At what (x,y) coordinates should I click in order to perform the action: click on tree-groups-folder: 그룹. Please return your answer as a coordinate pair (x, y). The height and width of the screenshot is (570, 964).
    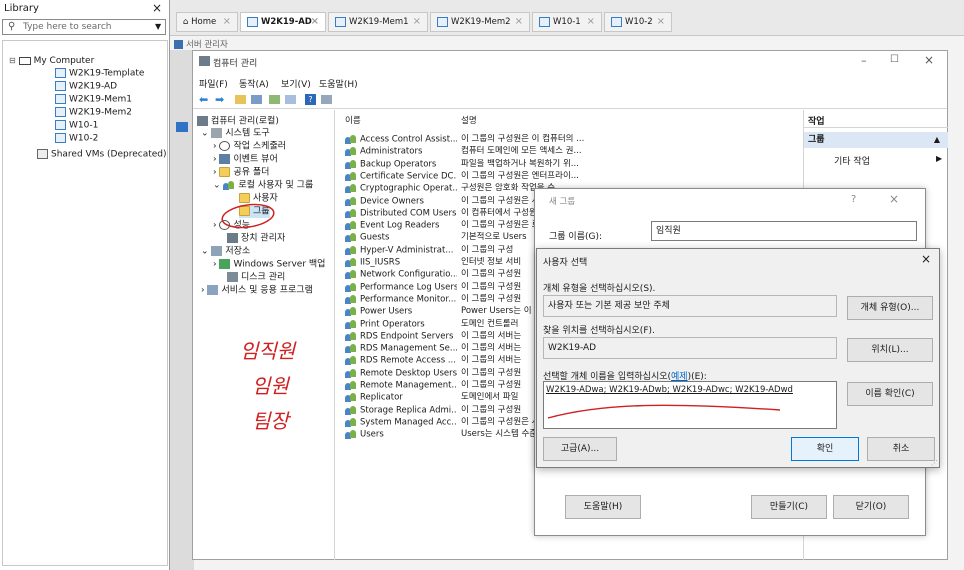
    Looking at the image, I should click on (254, 212).